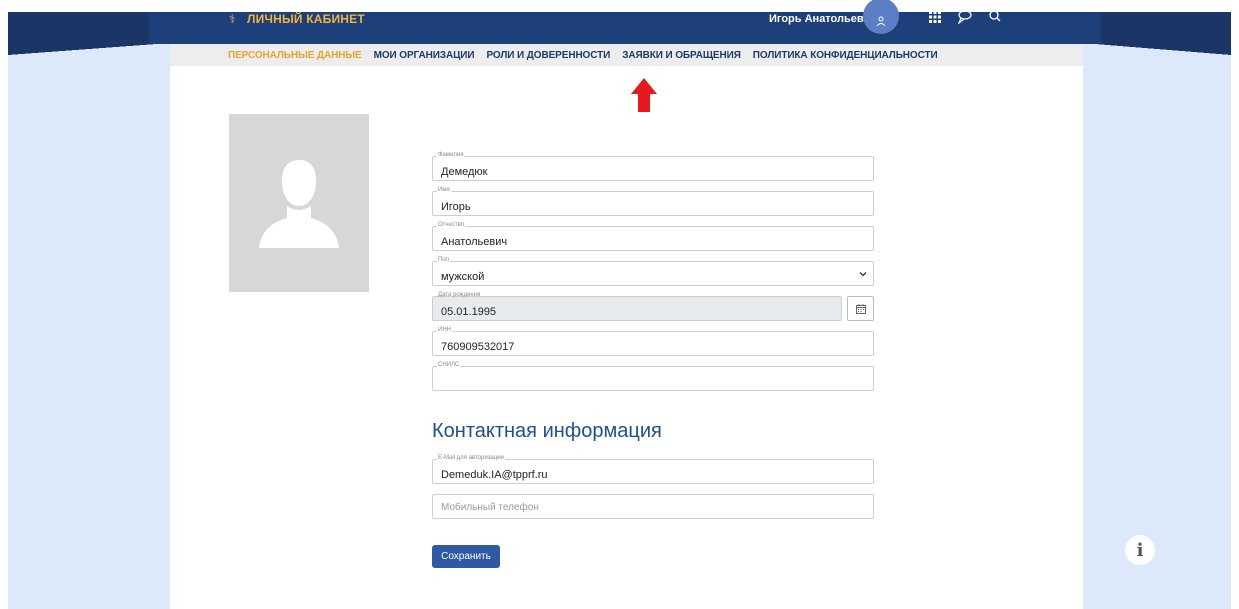 The width and height of the screenshot is (1239, 609). Describe the element at coordinates (644, 95) in the screenshot. I see `red-arrow-annotation` at that location.